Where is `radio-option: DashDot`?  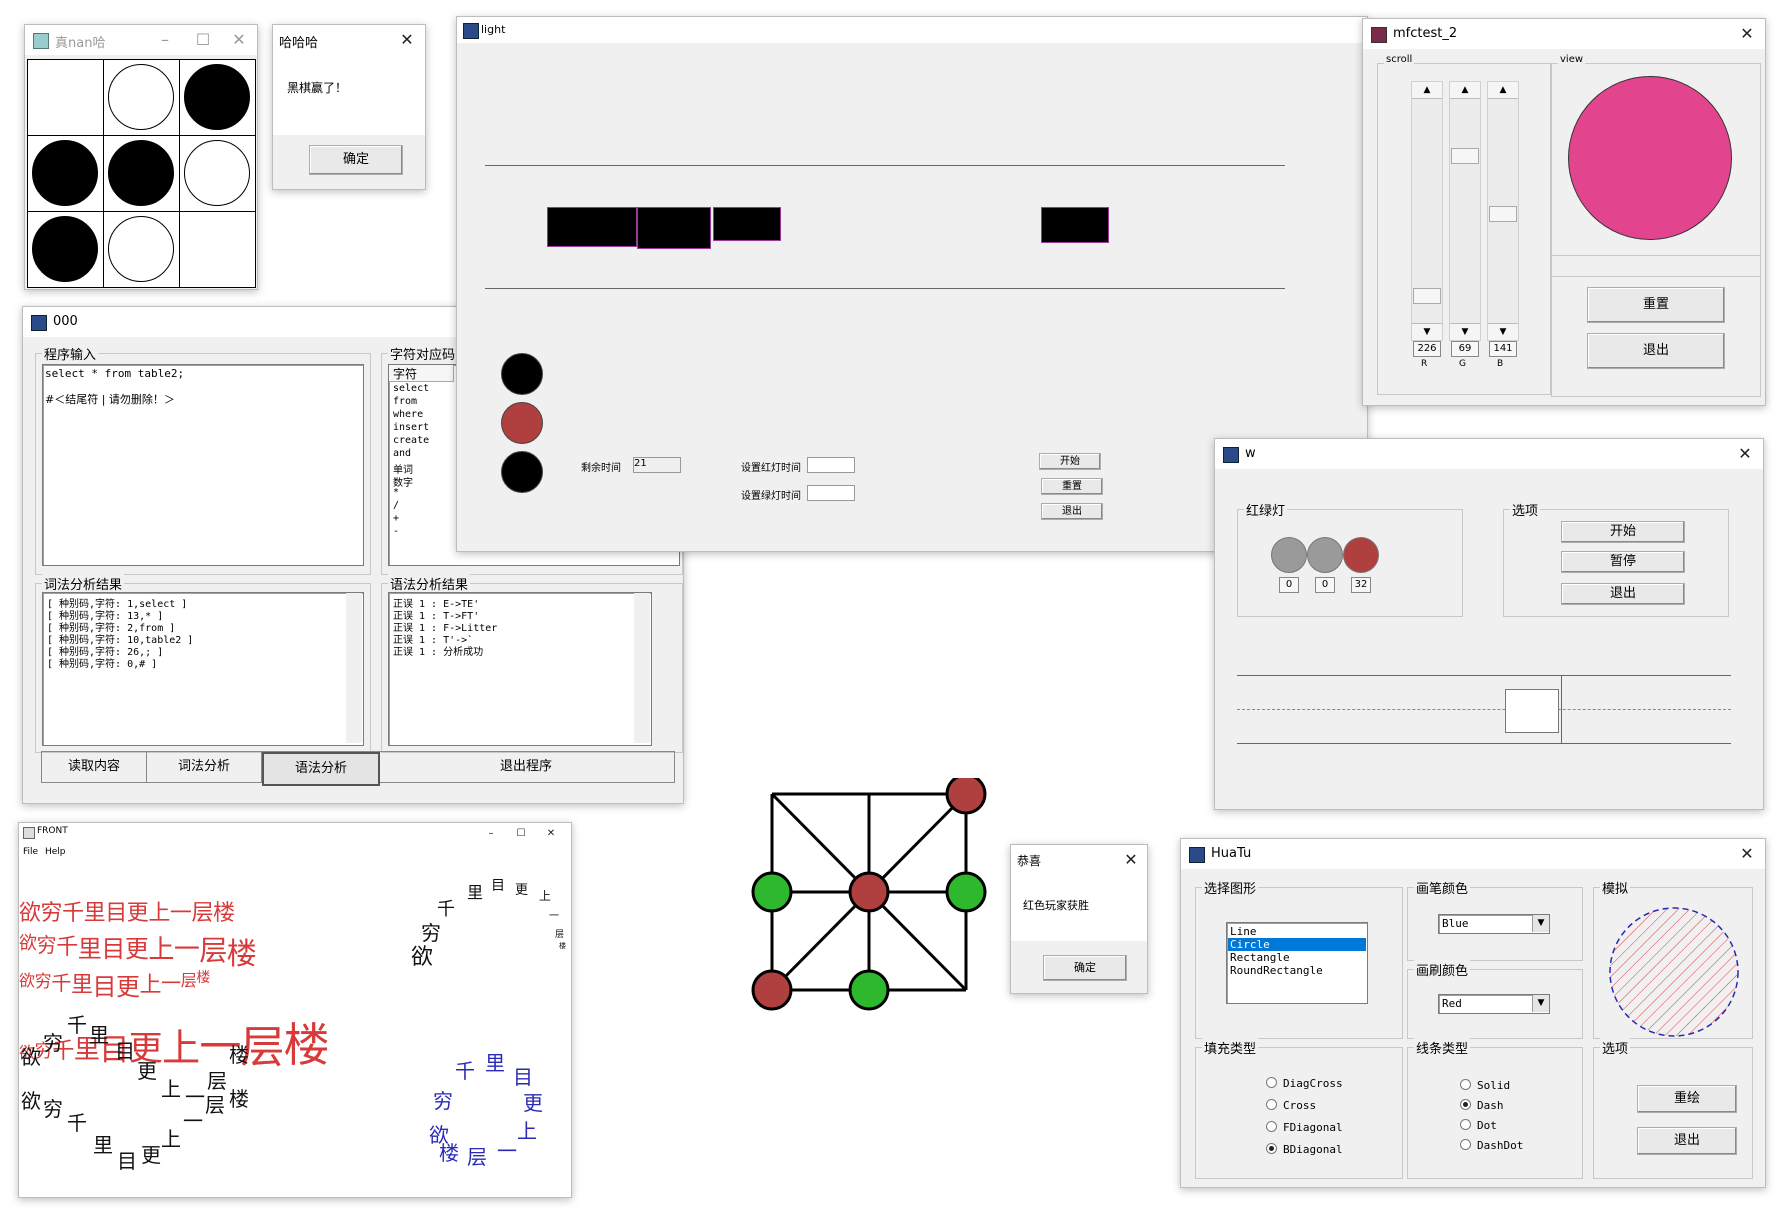 radio-option: DashDot is located at coordinates (1491, 1145).